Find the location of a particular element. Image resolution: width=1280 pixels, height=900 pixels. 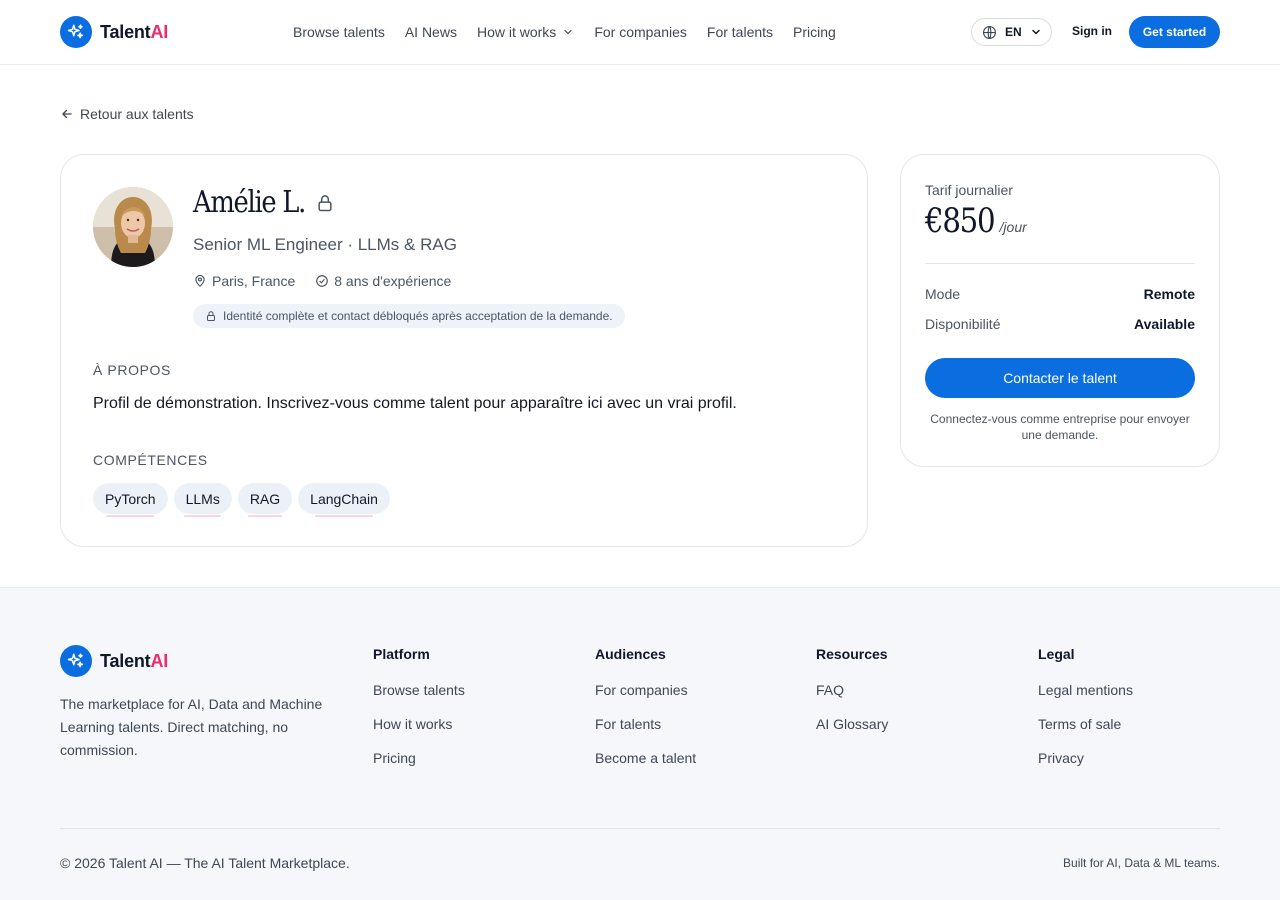

mode-value: Remote is located at coordinates (1169, 294).